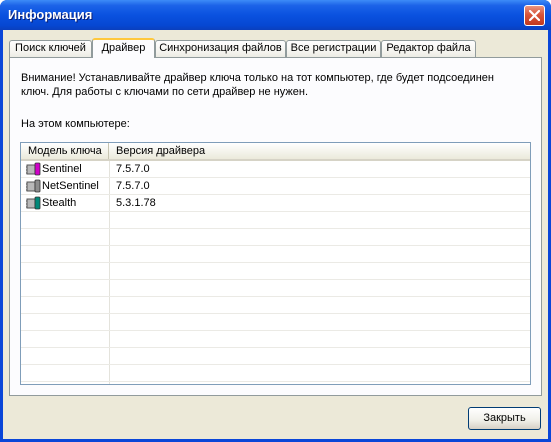 The width and height of the screenshot is (551, 442). What do you see at coordinates (275, 15) in the screenshot?
I see `title-bar: Информация` at bounding box center [275, 15].